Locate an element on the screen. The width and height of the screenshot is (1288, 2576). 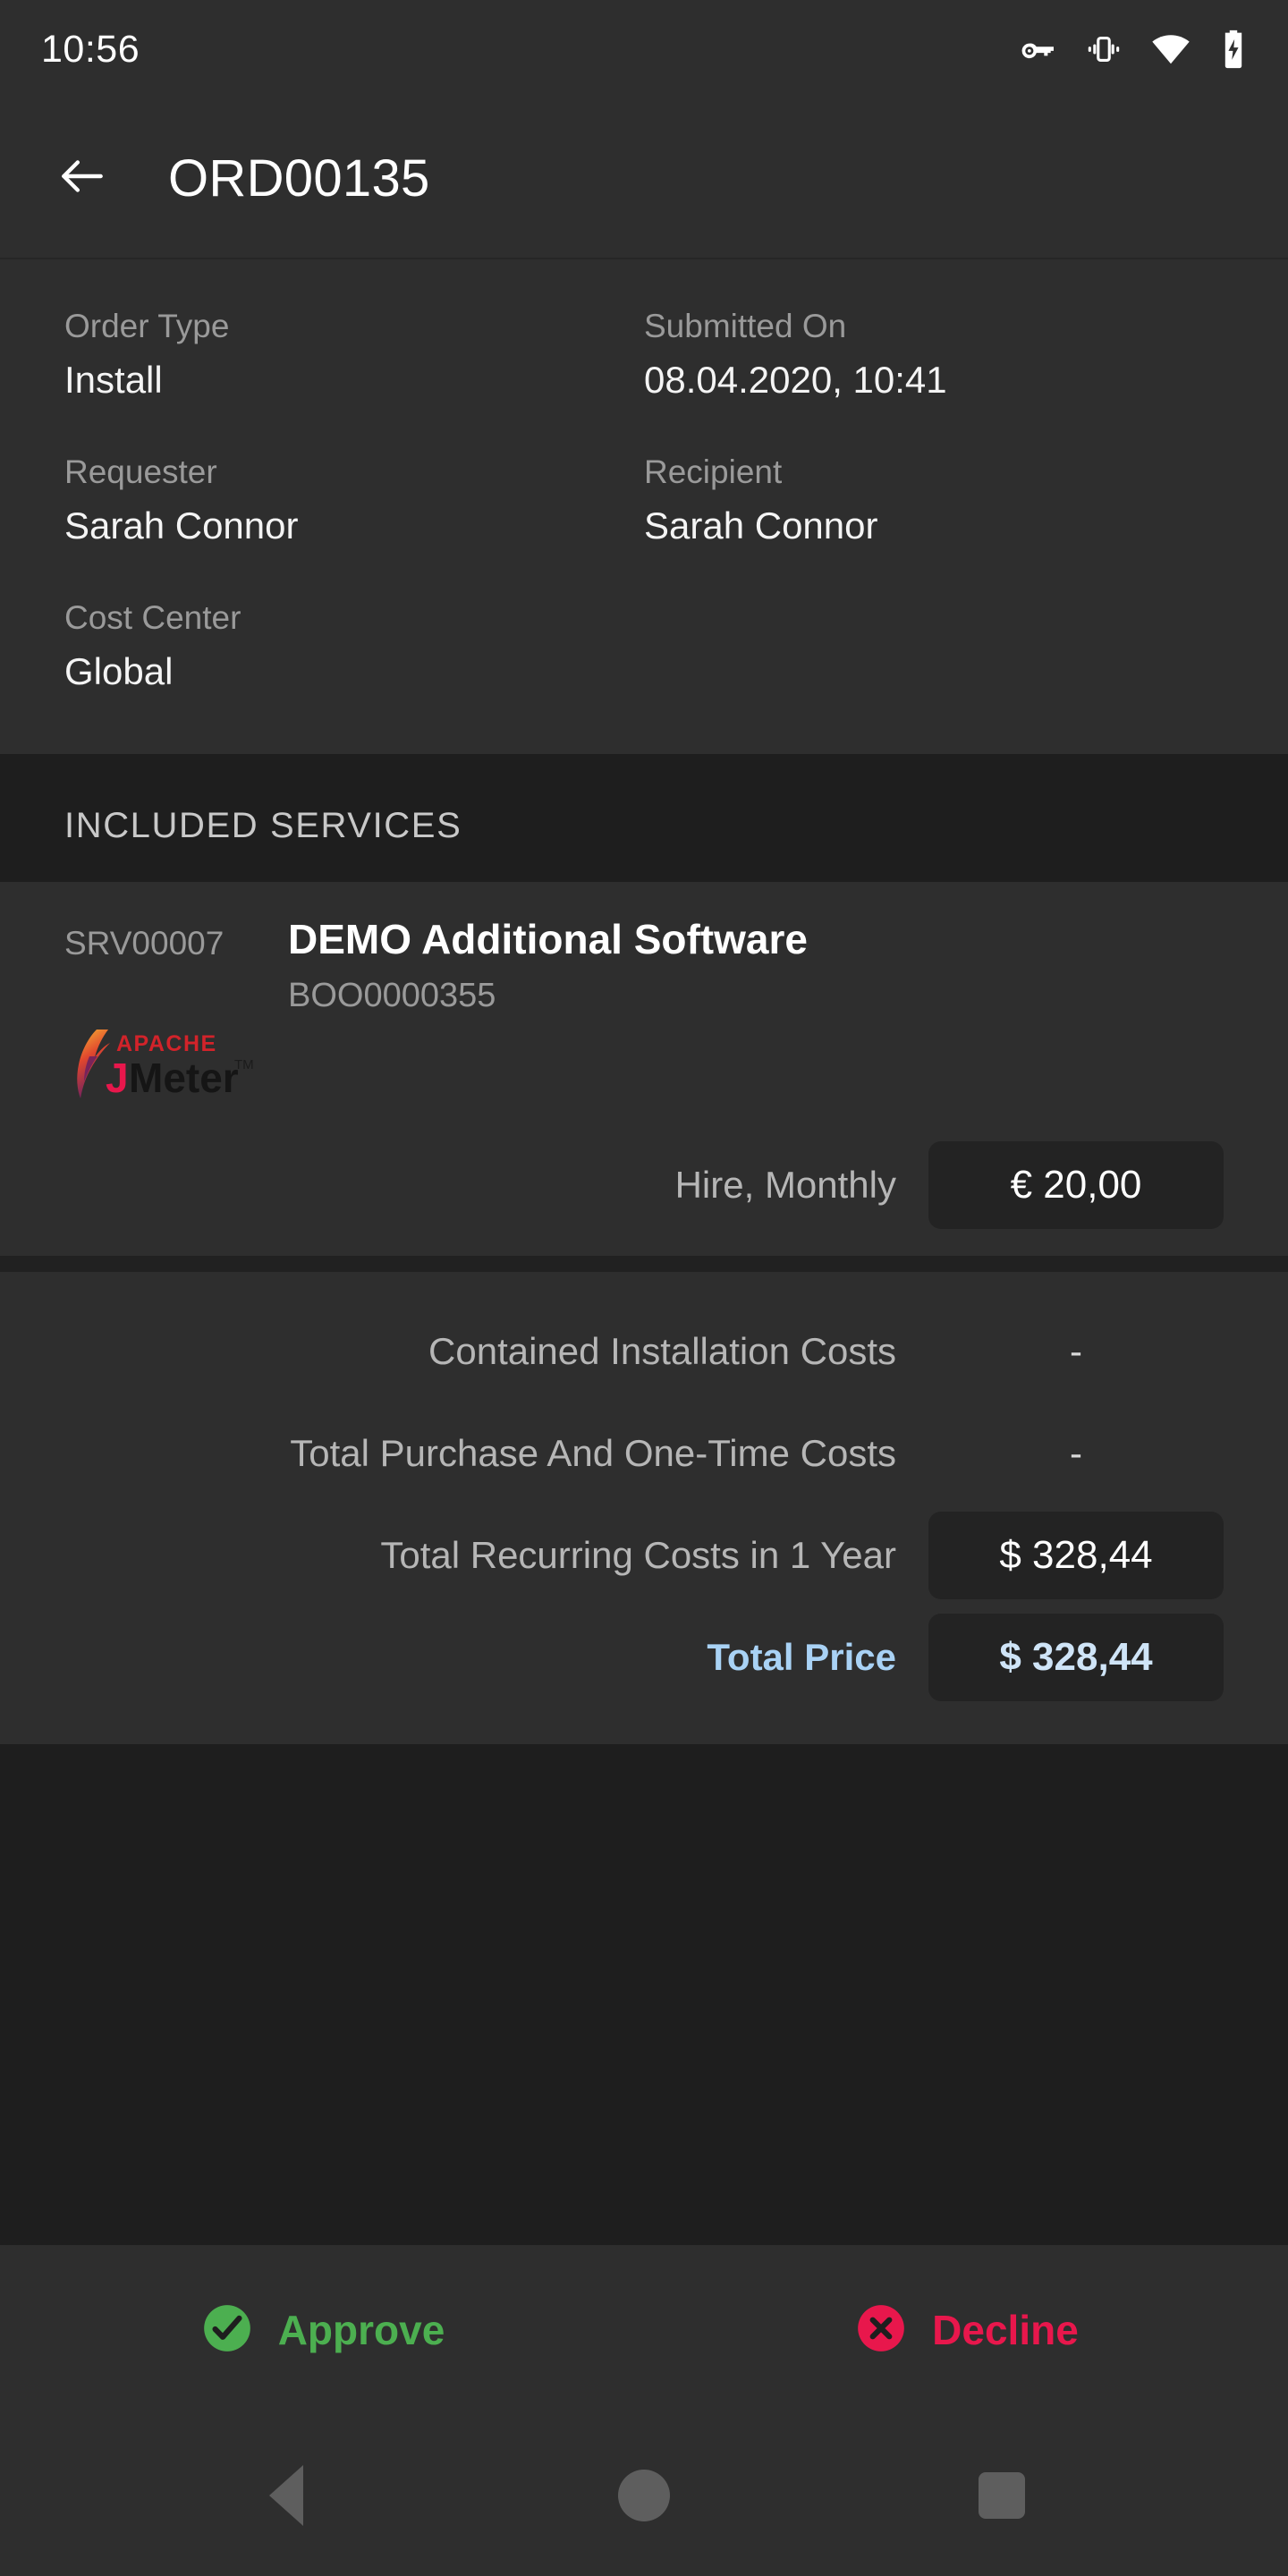
android-nav-bar is located at coordinates (644, 2495).